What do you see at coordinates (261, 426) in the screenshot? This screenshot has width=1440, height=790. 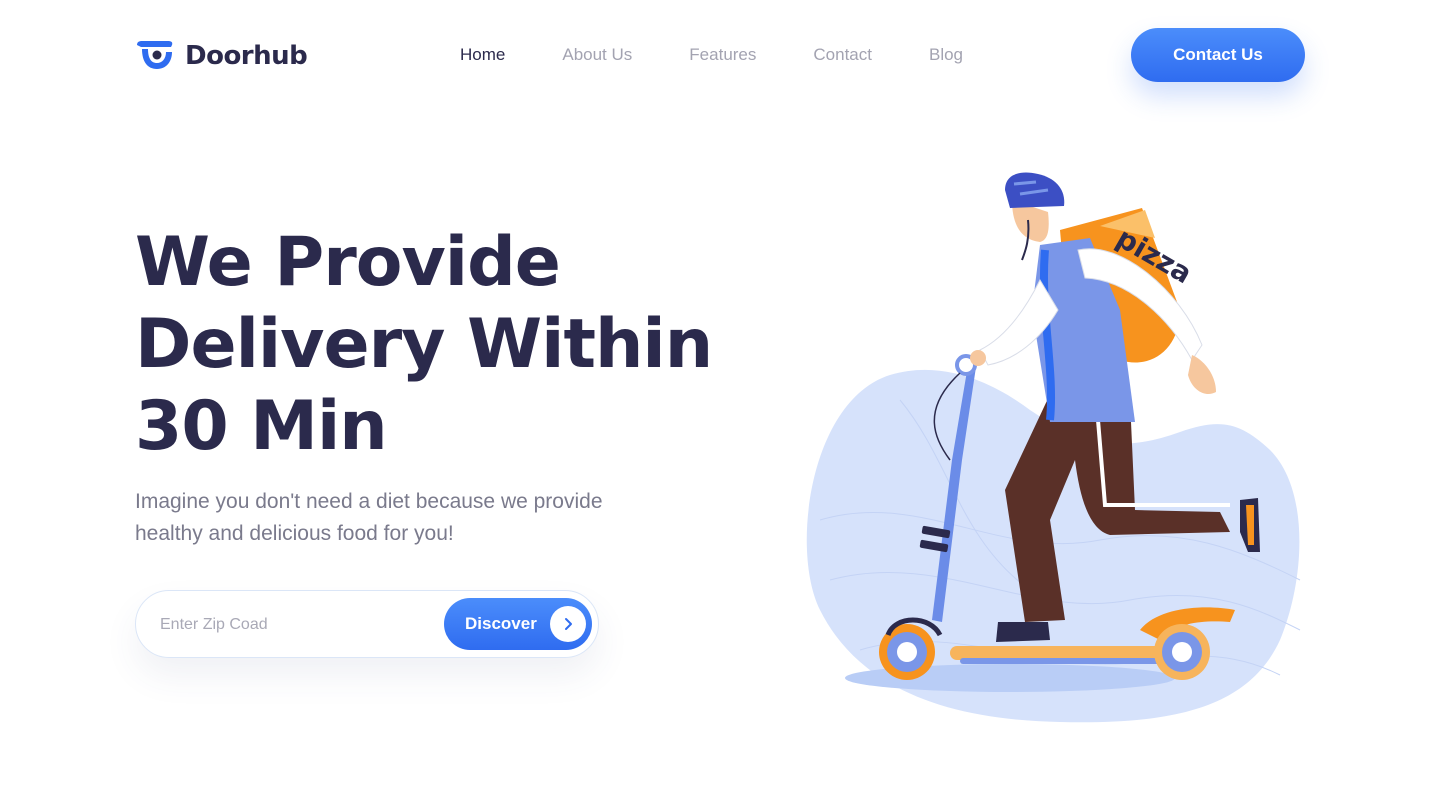 I see `hero-title-line: 30 Min` at bounding box center [261, 426].